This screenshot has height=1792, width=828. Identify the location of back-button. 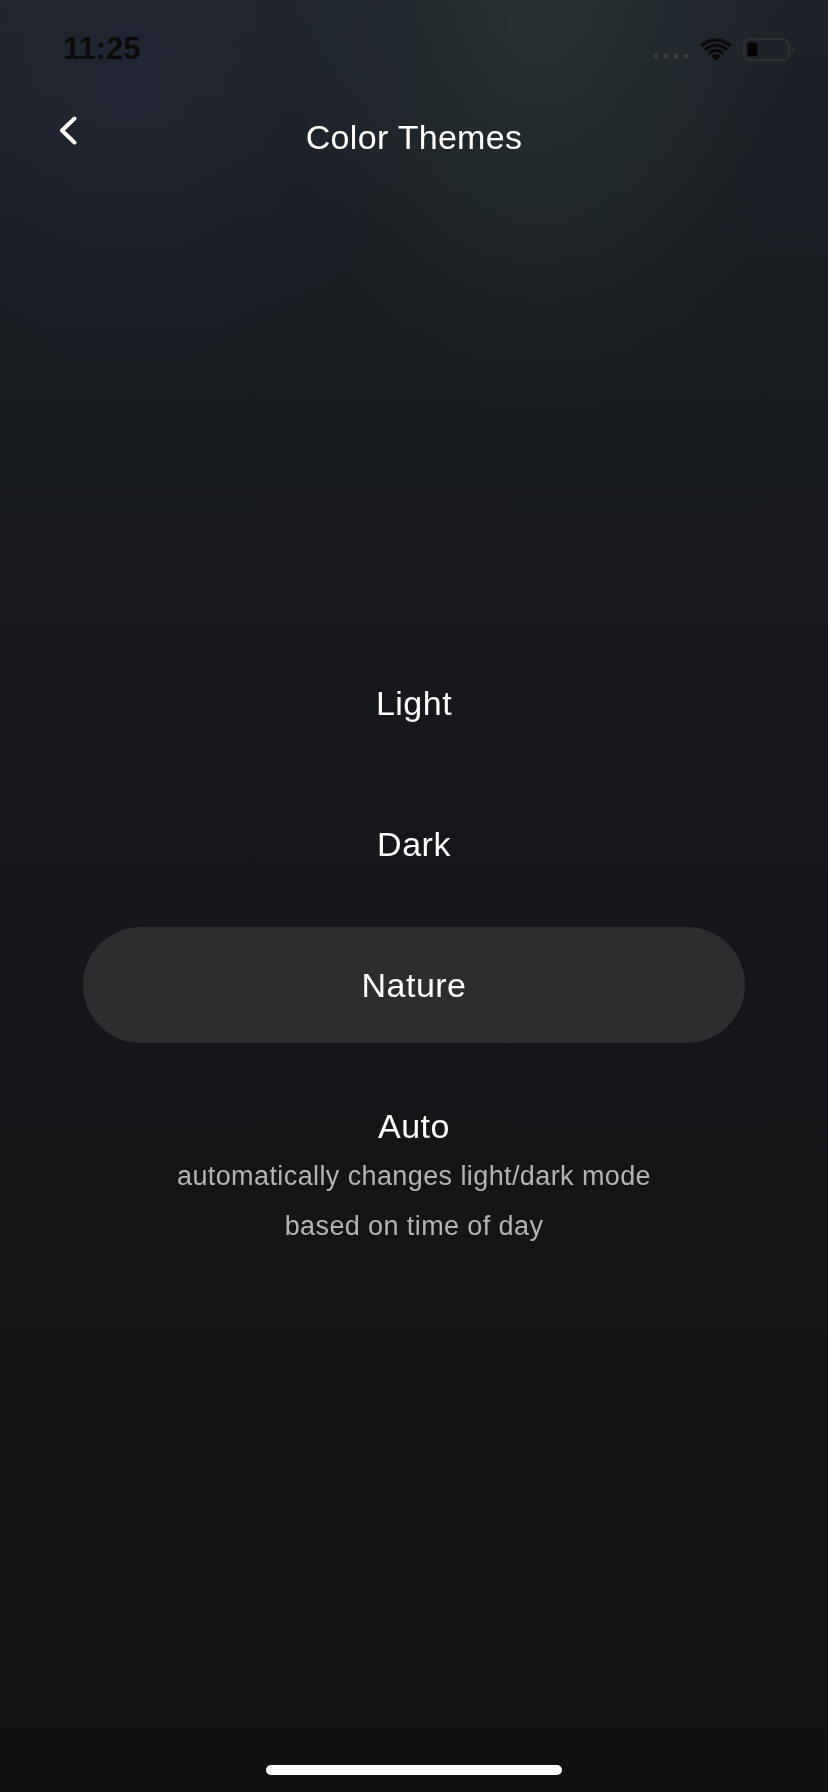
(68, 130).